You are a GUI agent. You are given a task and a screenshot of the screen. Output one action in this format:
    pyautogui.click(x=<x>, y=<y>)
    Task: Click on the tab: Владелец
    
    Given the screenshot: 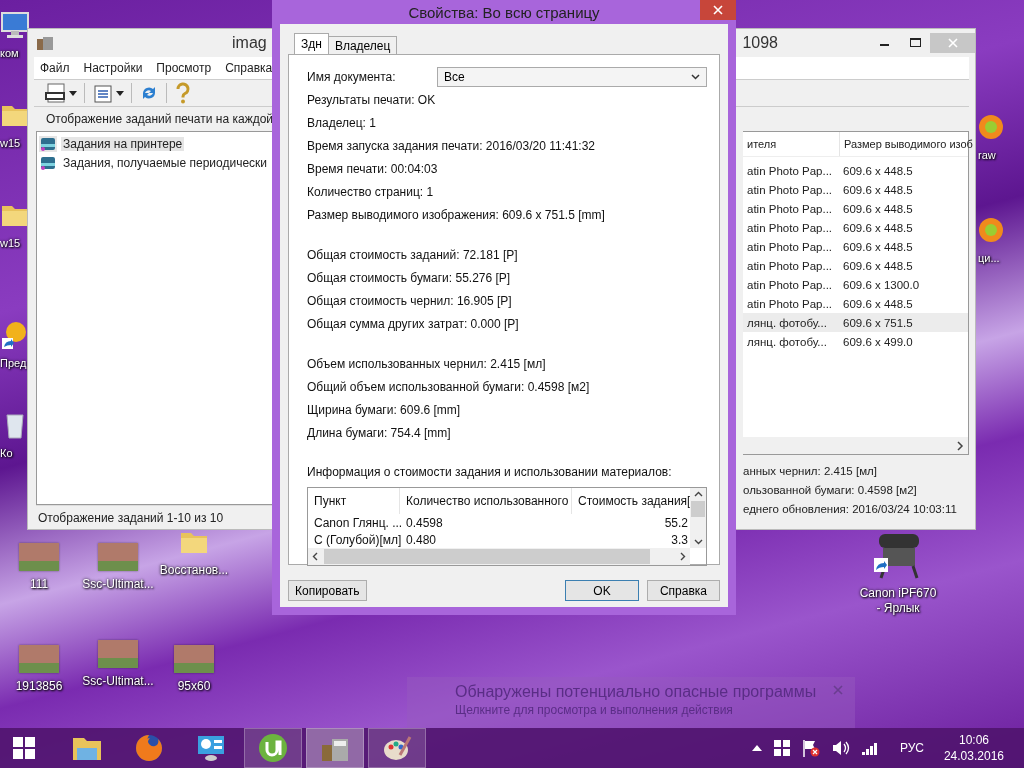 What is the action you would take?
    pyautogui.click(x=362, y=45)
    